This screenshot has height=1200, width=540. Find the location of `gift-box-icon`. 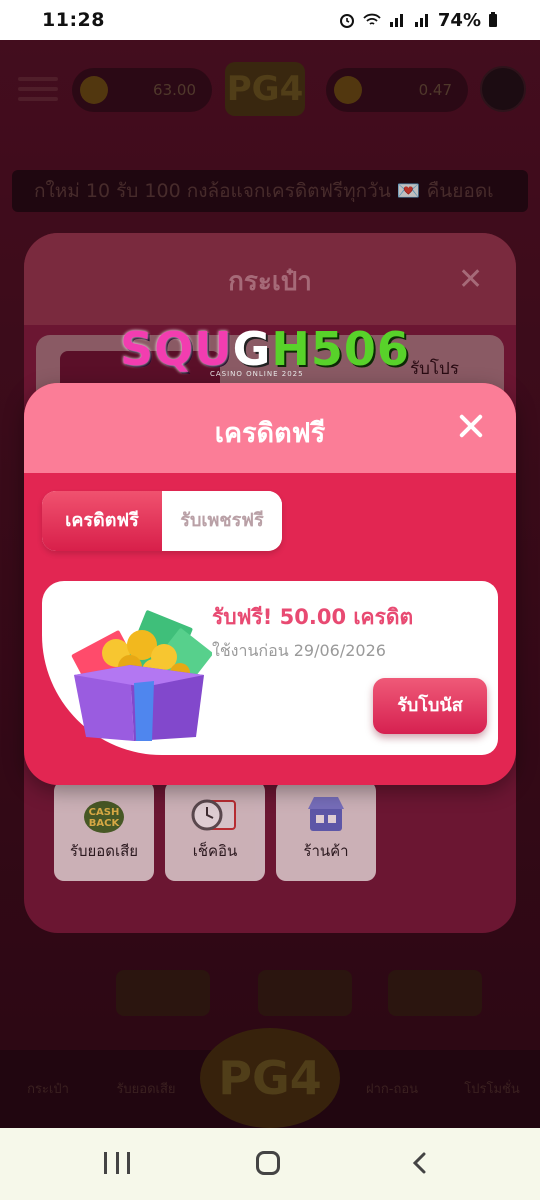

gift-box-icon is located at coordinates (141, 675).